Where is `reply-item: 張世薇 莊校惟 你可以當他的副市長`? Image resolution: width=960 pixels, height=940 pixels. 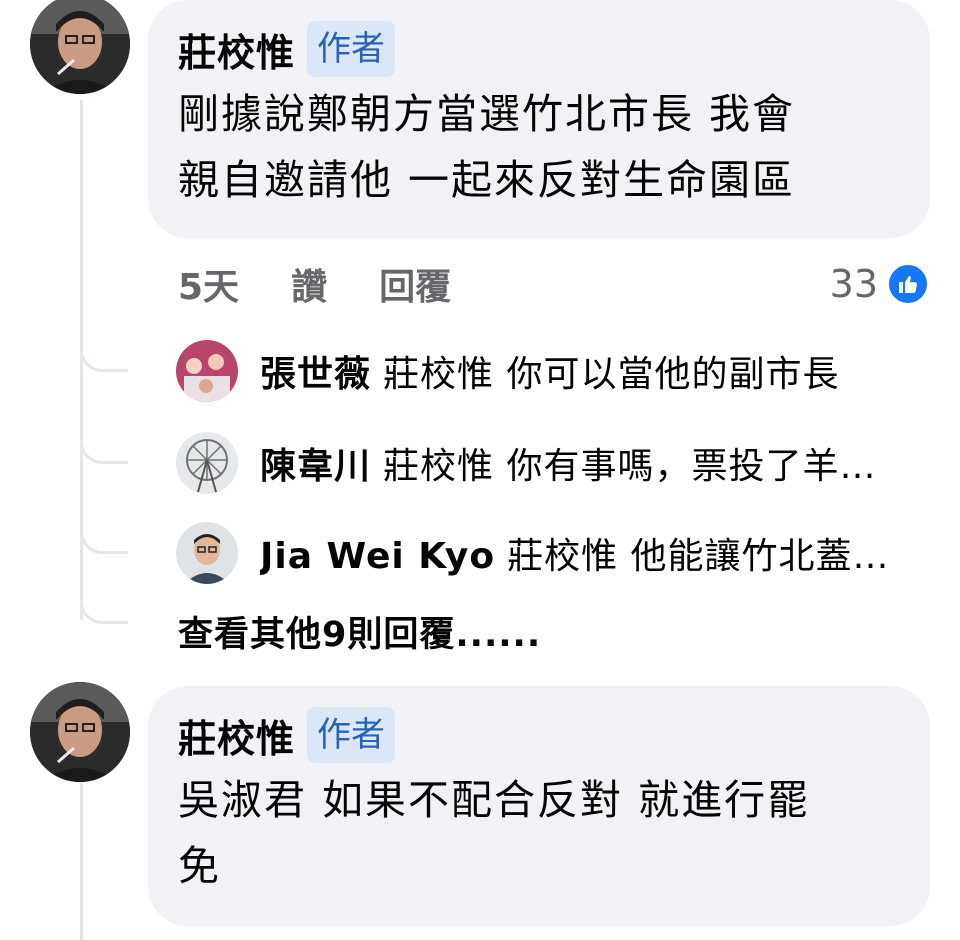 reply-item: 張世薇 莊校惟 你可以當他的副市長 is located at coordinates (553, 371).